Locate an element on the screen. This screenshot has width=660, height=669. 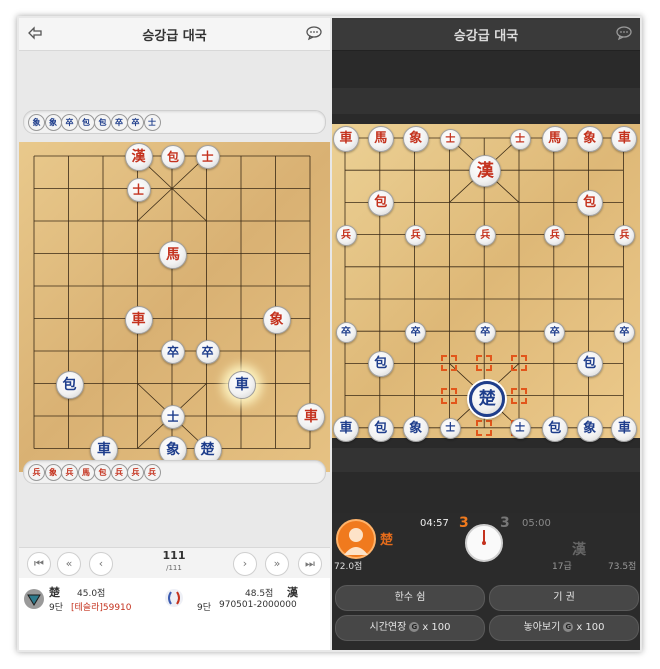
captured-piece: 包 is located at coordinates (102, 472).